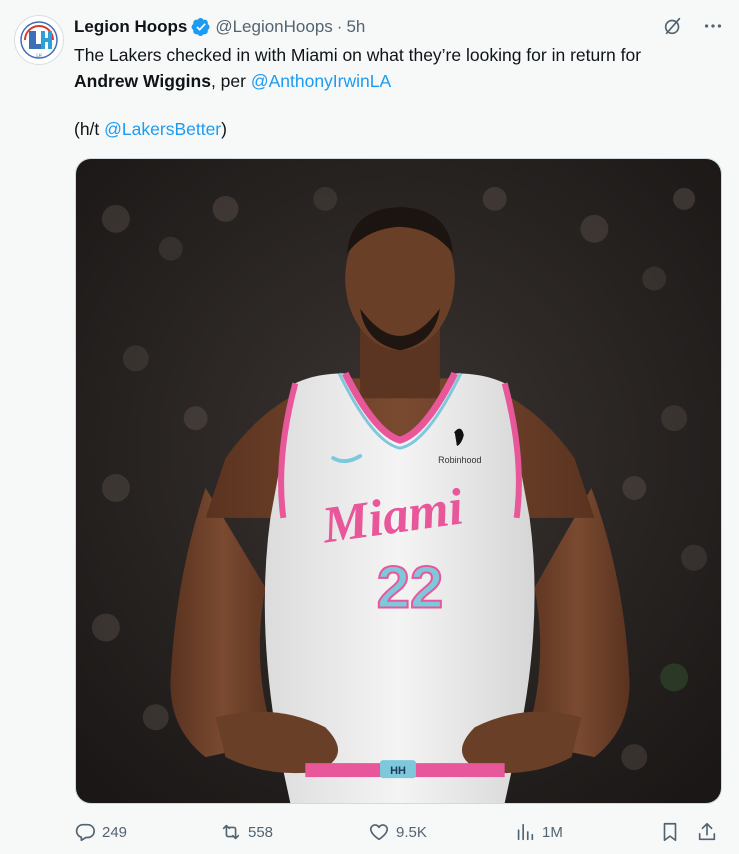  I want to click on reply-count: 249, so click(115, 832).